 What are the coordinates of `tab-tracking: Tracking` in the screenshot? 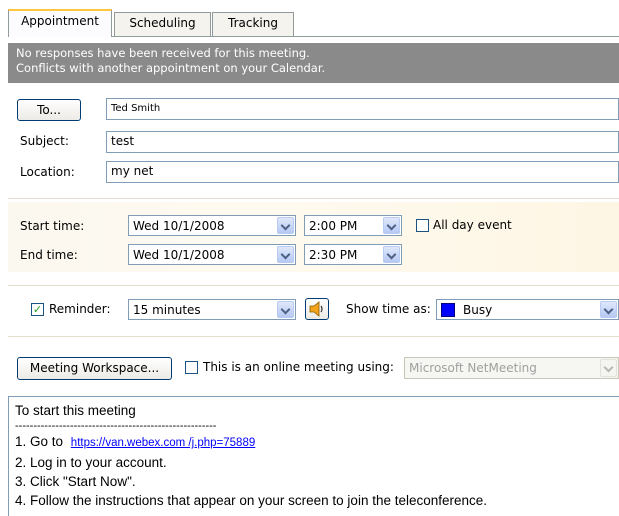 It's located at (253, 24).